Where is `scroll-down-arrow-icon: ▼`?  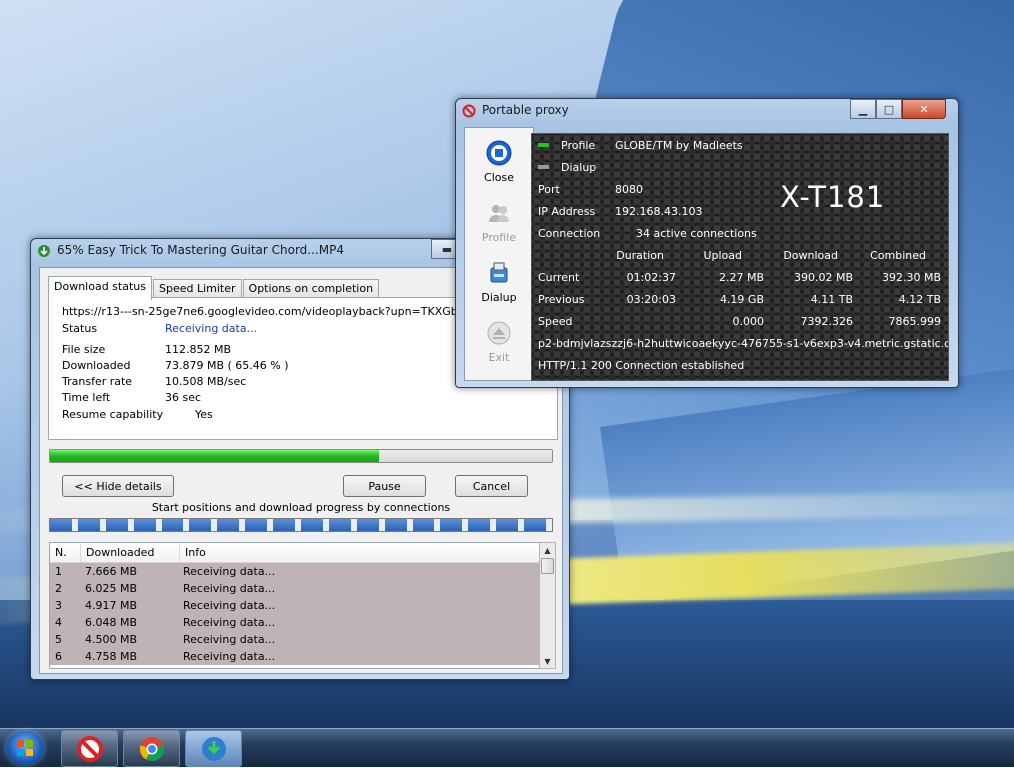
scroll-down-arrow-icon: ▼ is located at coordinates (547, 661).